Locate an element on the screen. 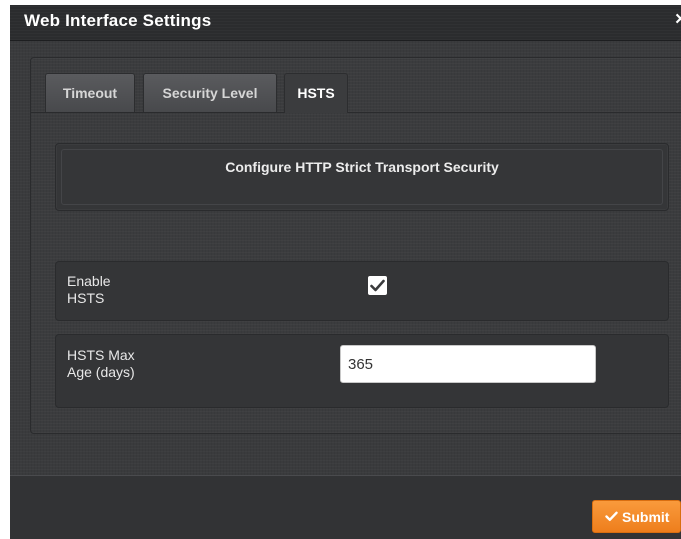 This screenshot has width=681, height=539. enable-hsts-checkbox is located at coordinates (377, 285).